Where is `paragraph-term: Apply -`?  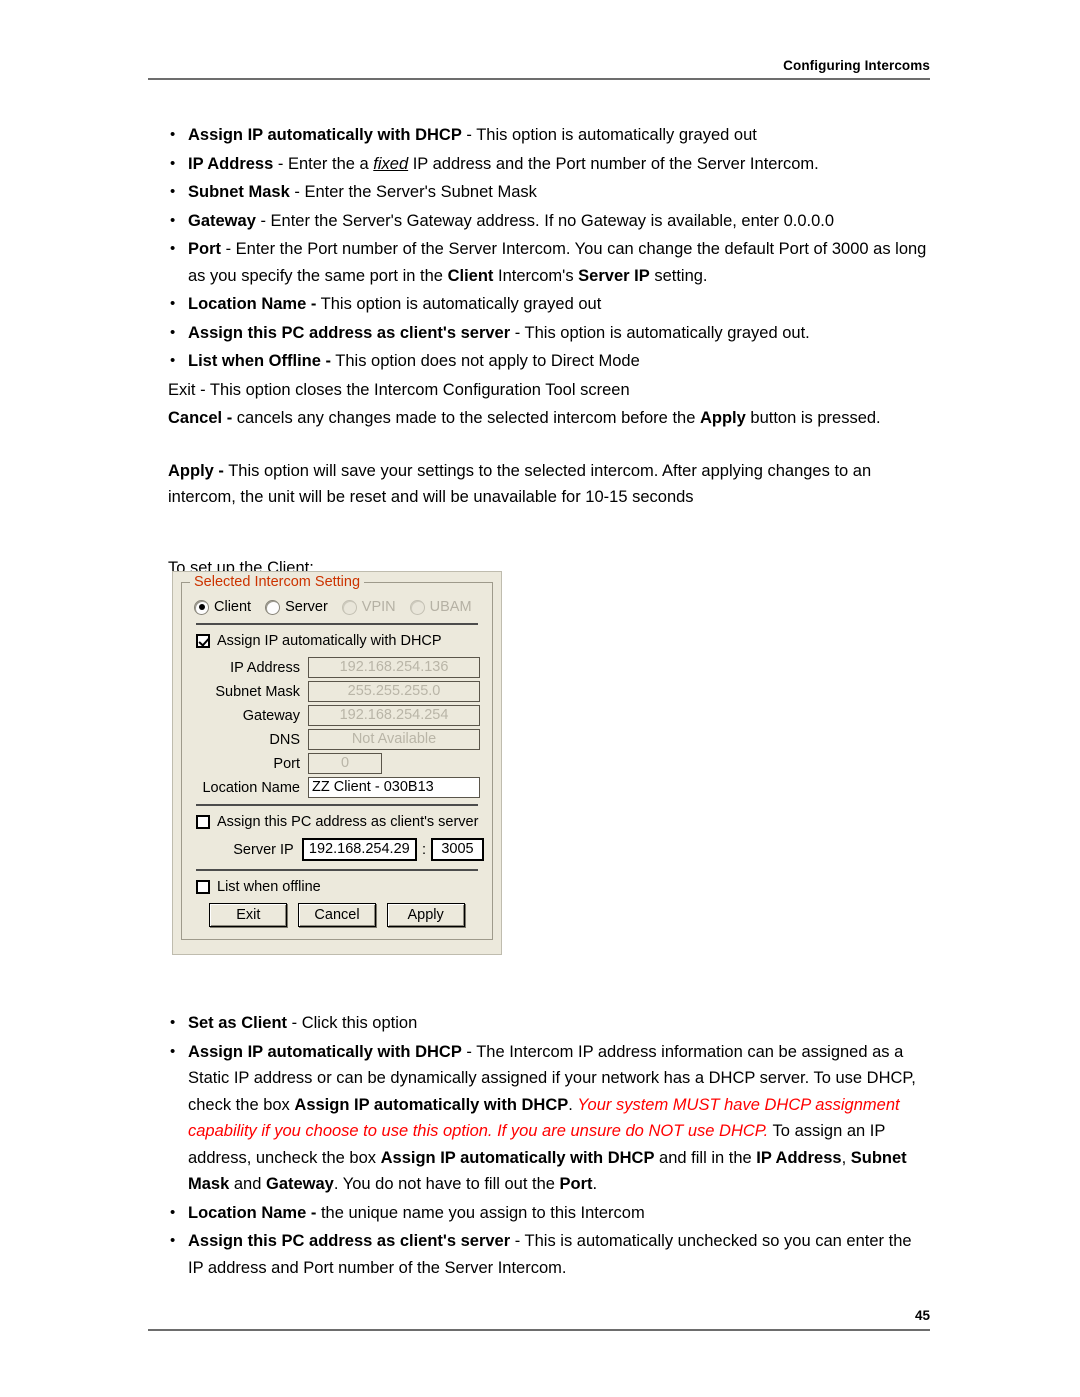
paragraph-term: Apply - is located at coordinates (196, 470).